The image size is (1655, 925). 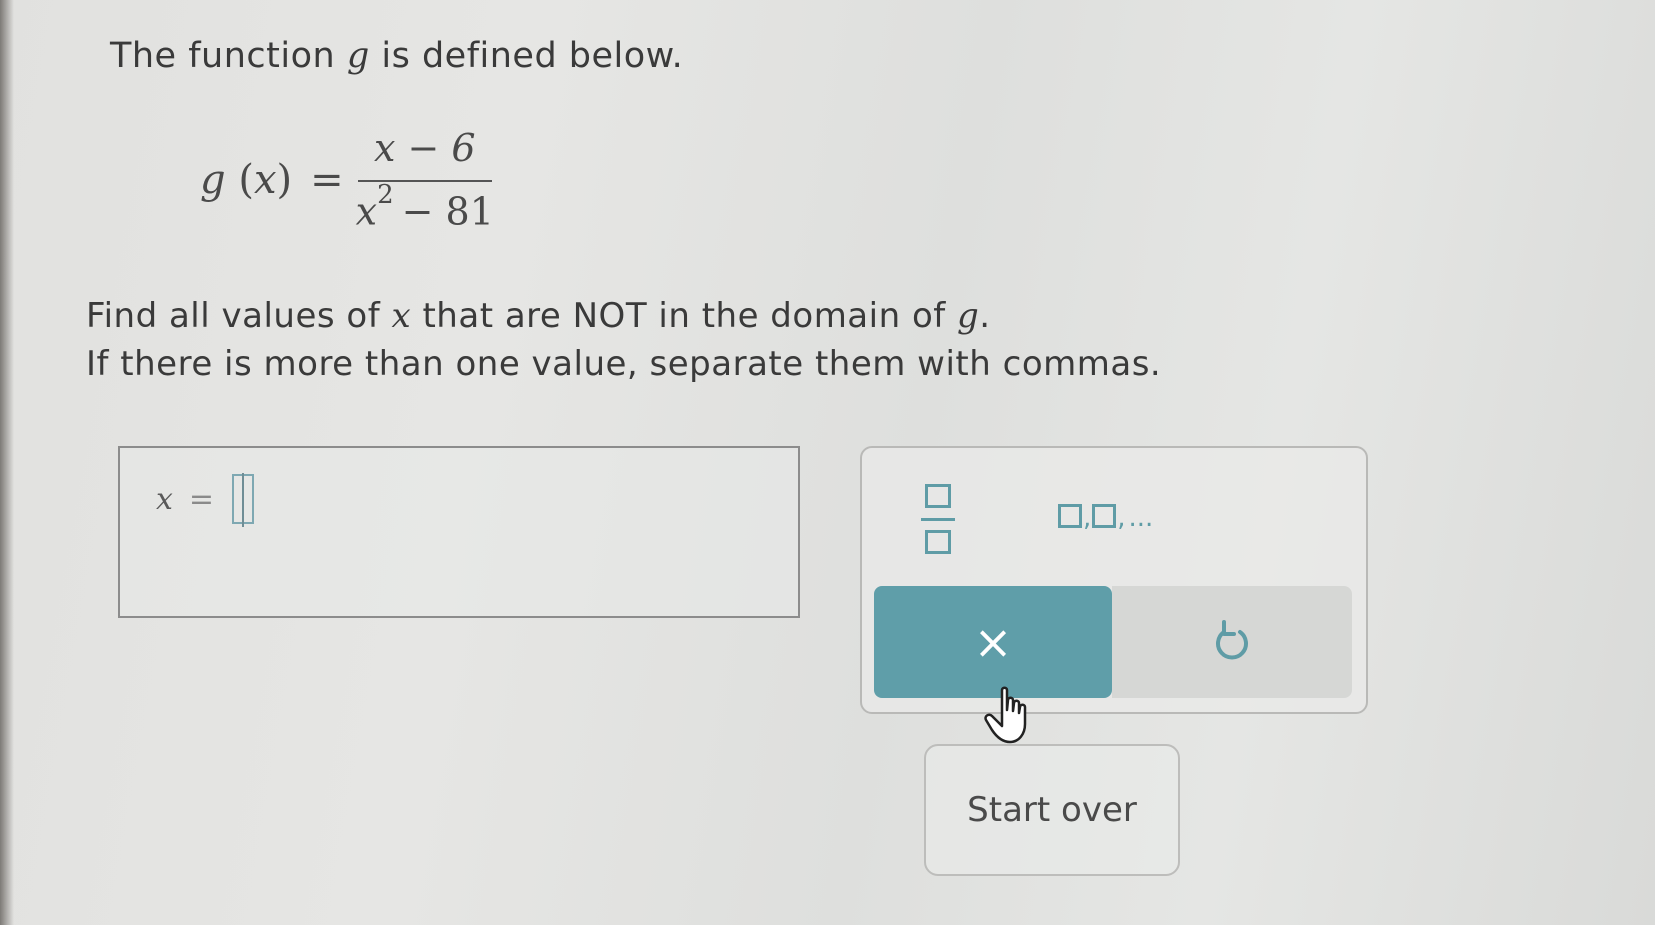 I want to click on answer-variable: x, so click(x=164, y=499).